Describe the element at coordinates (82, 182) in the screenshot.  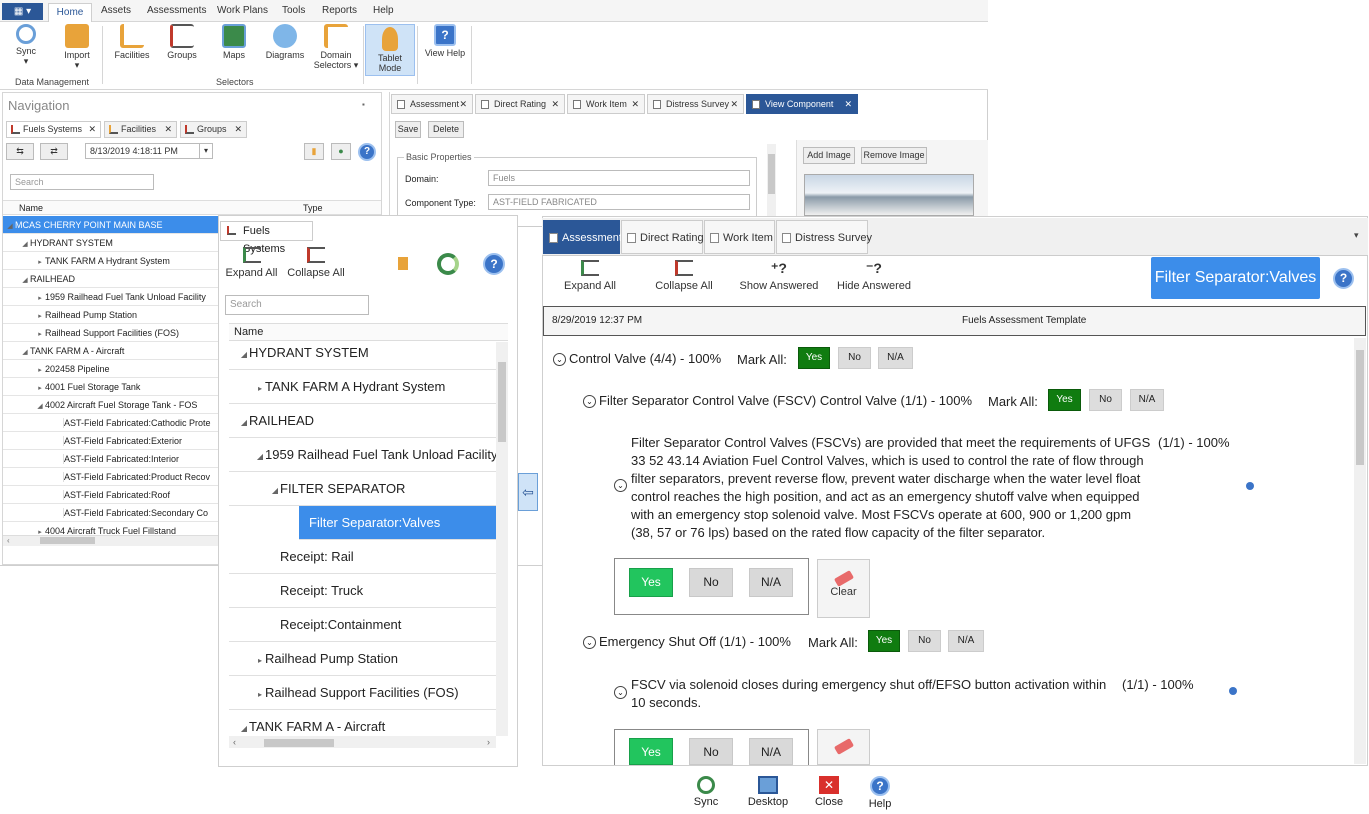
I see `nav-search-input: Search` at that location.